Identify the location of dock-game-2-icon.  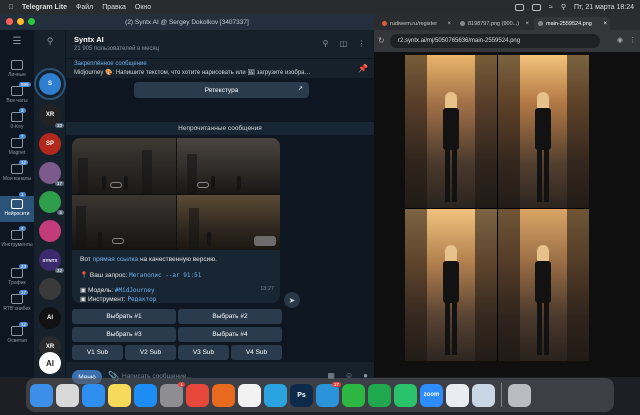
(405, 395).